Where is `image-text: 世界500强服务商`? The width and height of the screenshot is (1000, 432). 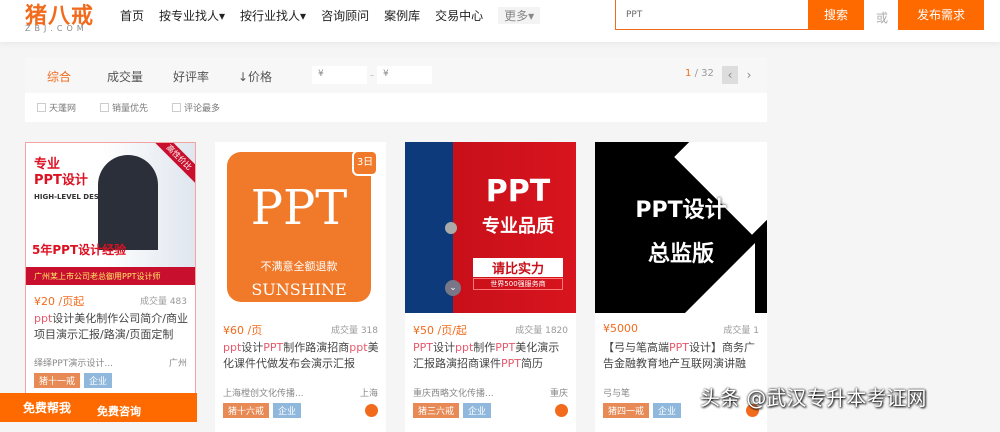 image-text: 世界500强服务商 is located at coordinates (518, 284).